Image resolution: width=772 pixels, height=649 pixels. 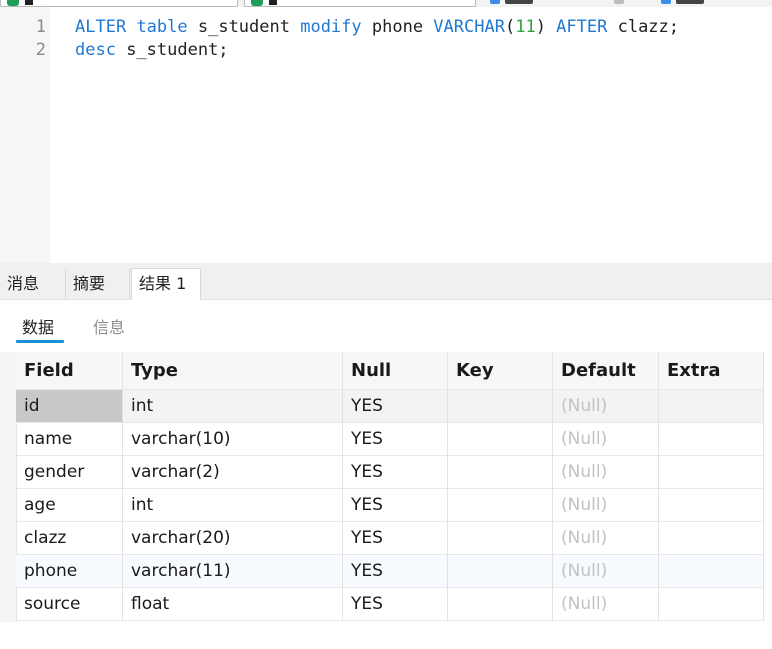 What do you see at coordinates (101, 27) in the screenshot?
I see `code-token-kw: ALTER` at bounding box center [101, 27].